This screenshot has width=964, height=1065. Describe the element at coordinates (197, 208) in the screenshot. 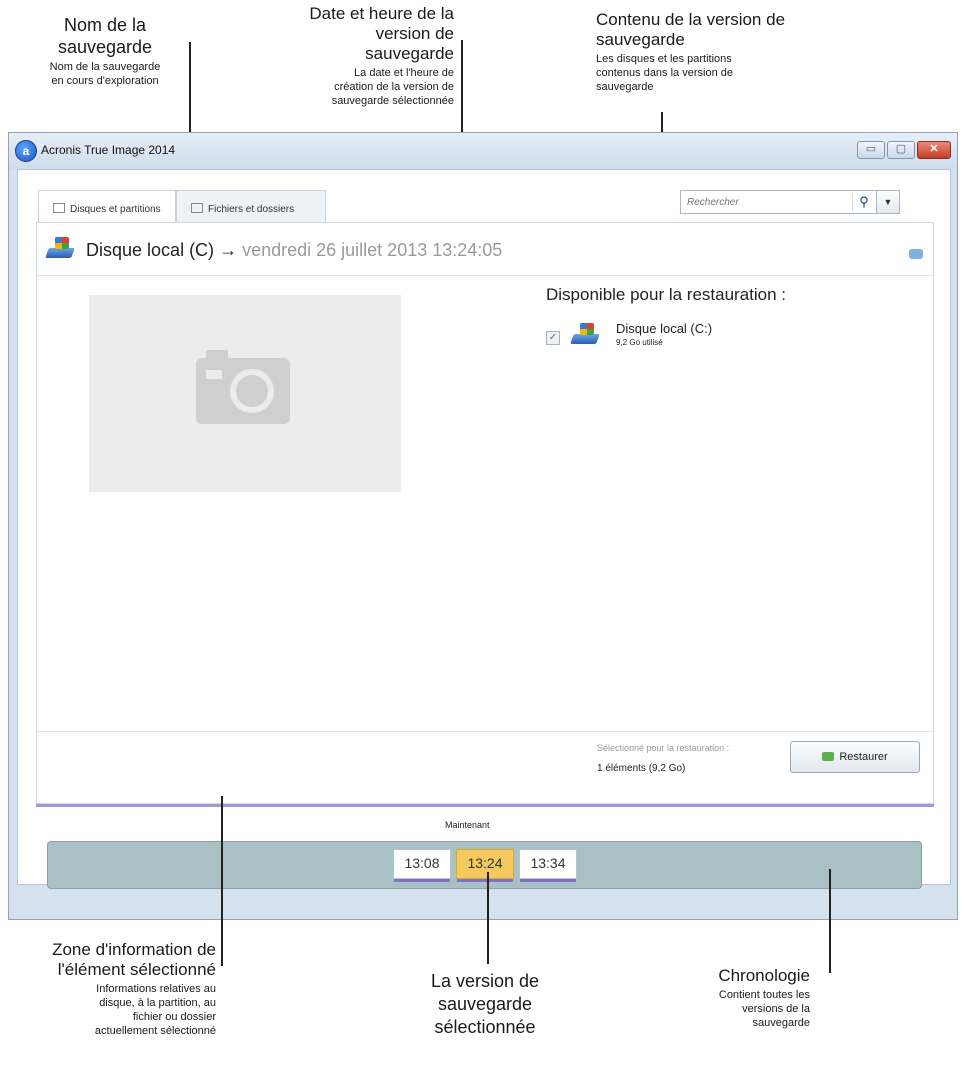

I see `folder-icon` at that location.